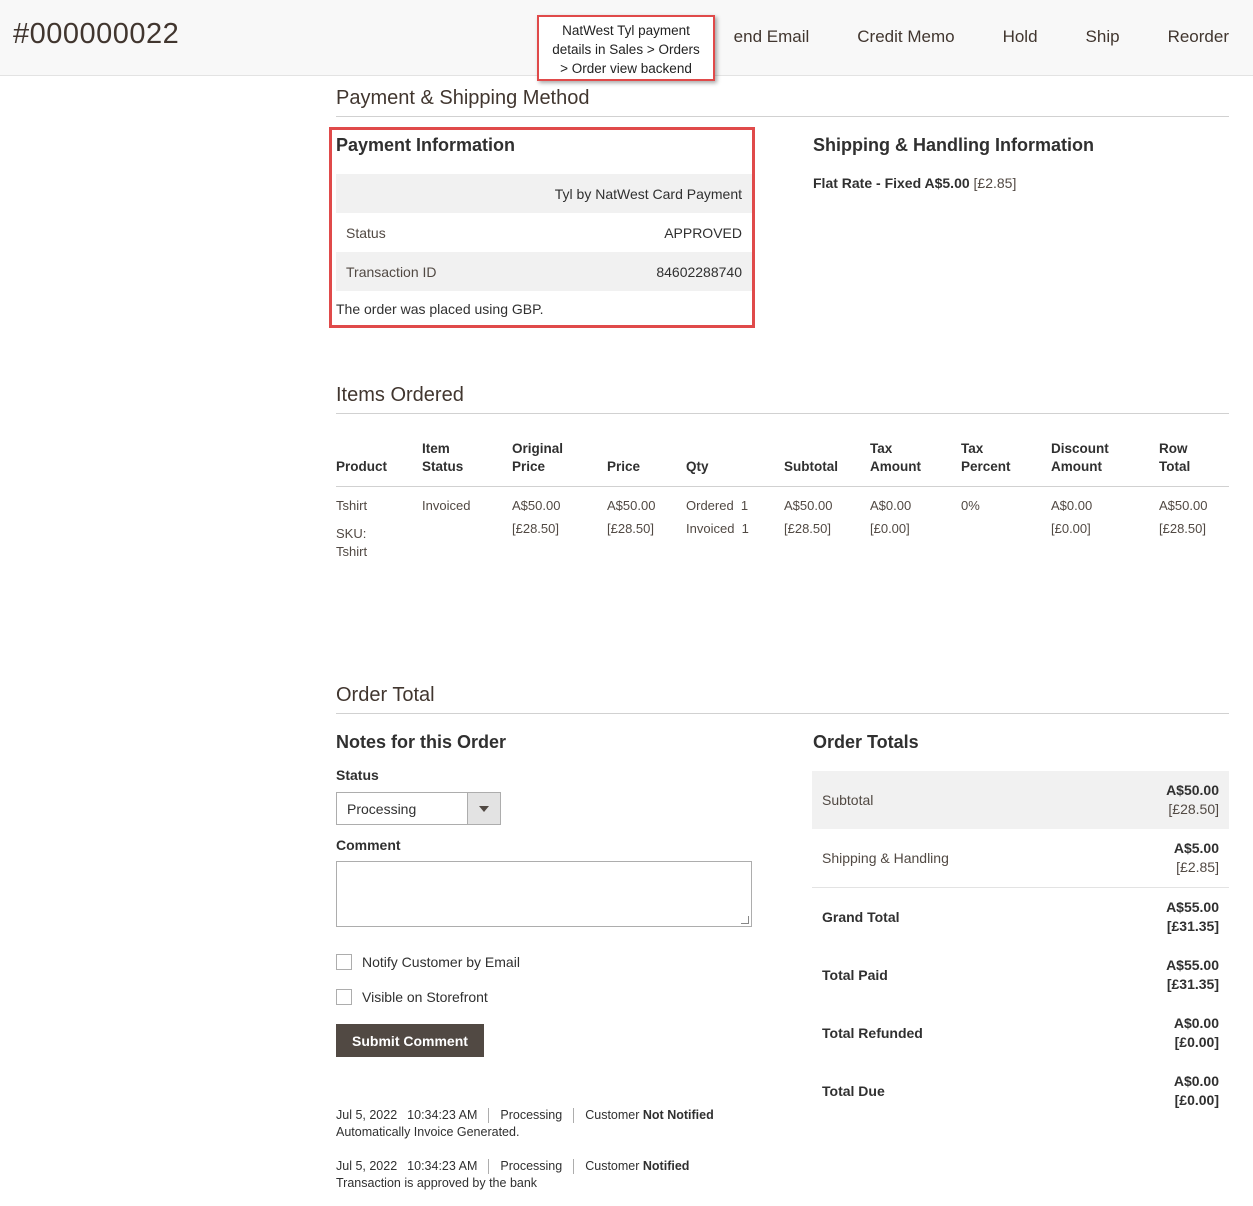 The width and height of the screenshot is (1253, 1206). Describe the element at coordinates (1192, 907) in the screenshot. I see `totals-grand-value: A$55.00` at that location.